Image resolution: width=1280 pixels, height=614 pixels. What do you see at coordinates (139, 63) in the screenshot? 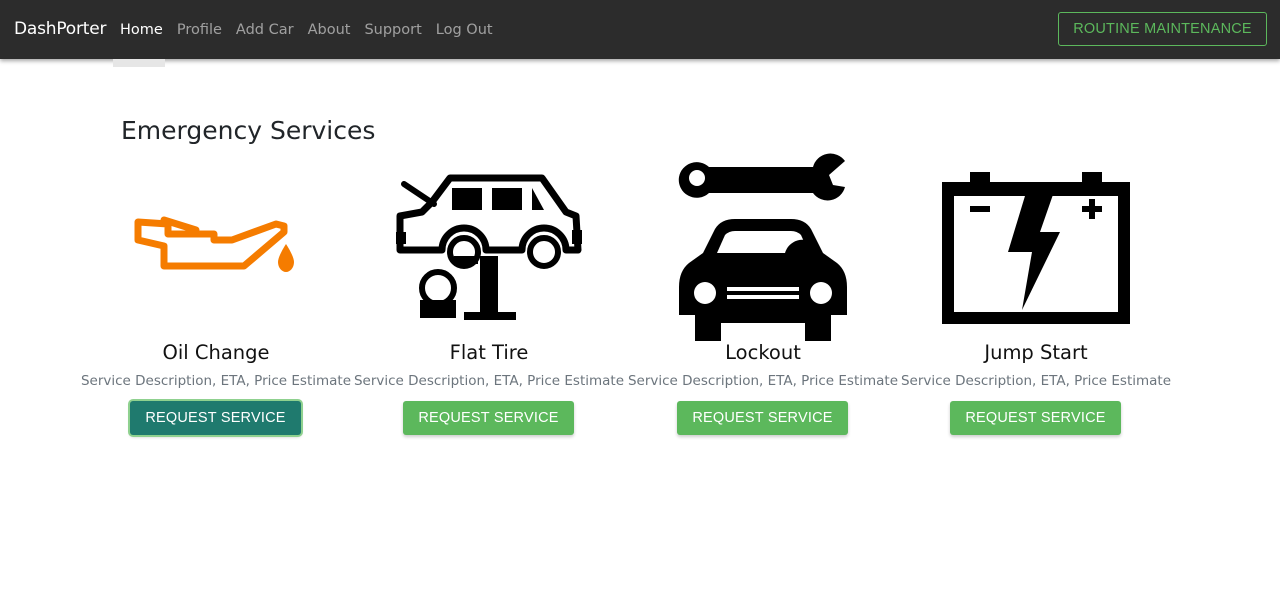
I see `active-nav-indicator` at bounding box center [139, 63].